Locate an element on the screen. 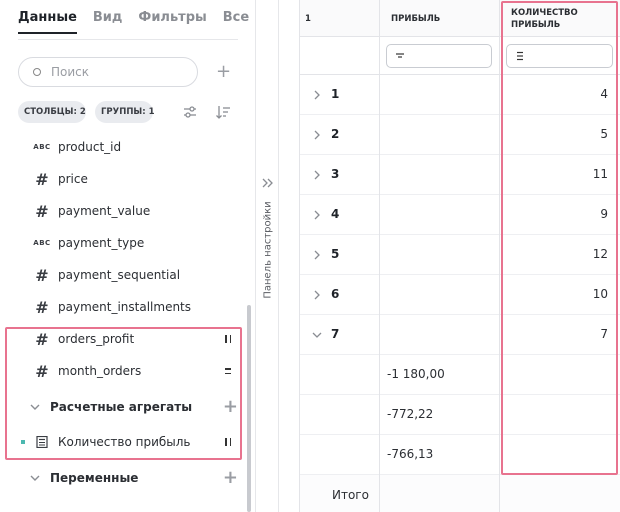 The image size is (620, 512). add-aggregate-icon: + is located at coordinates (230, 407).